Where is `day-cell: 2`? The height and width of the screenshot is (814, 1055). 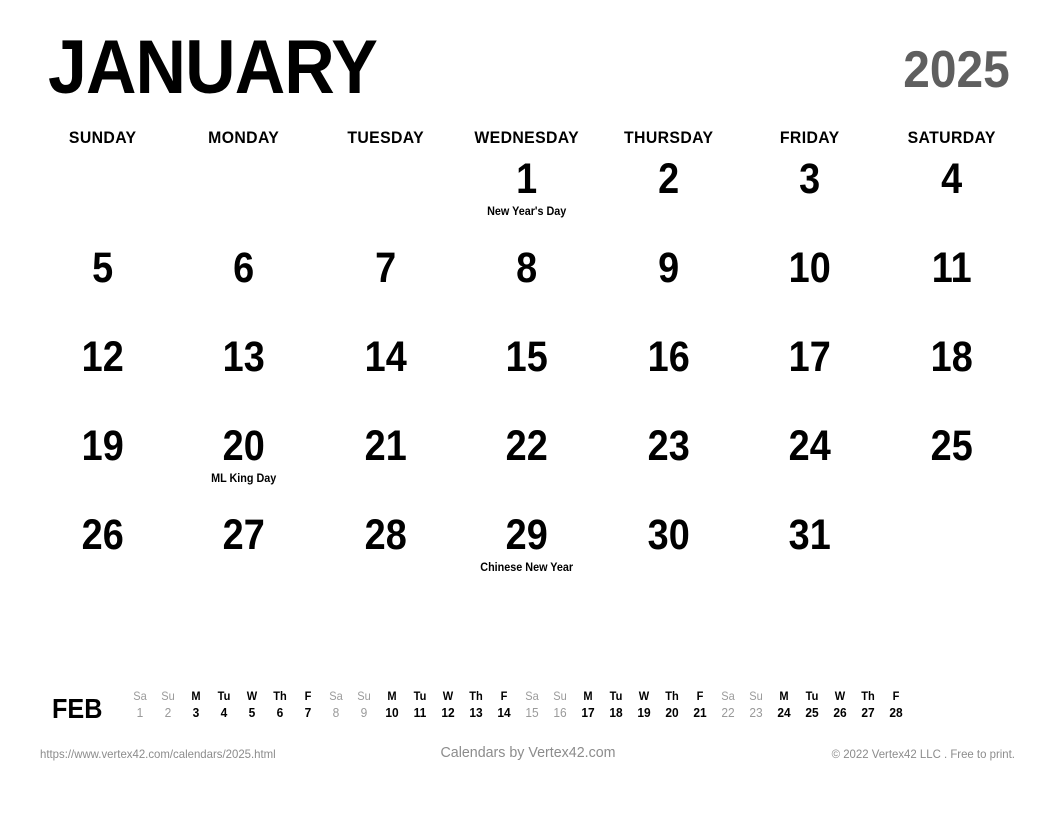
day-cell: 2 is located at coordinates (668, 198).